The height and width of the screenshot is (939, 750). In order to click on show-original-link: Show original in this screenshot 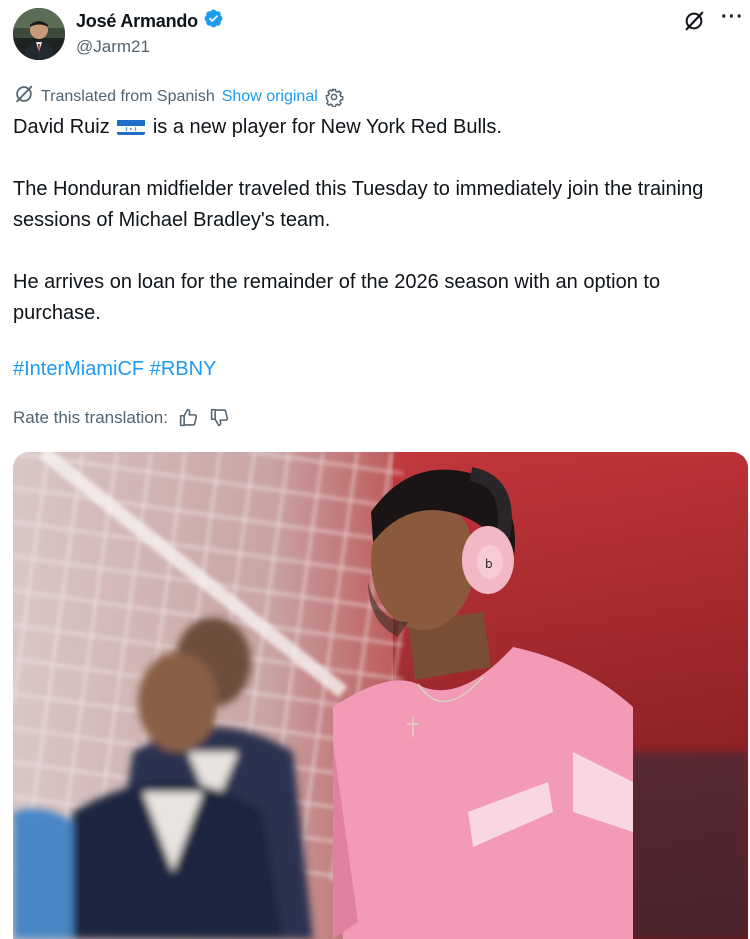, I will do `click(270, 97)`.